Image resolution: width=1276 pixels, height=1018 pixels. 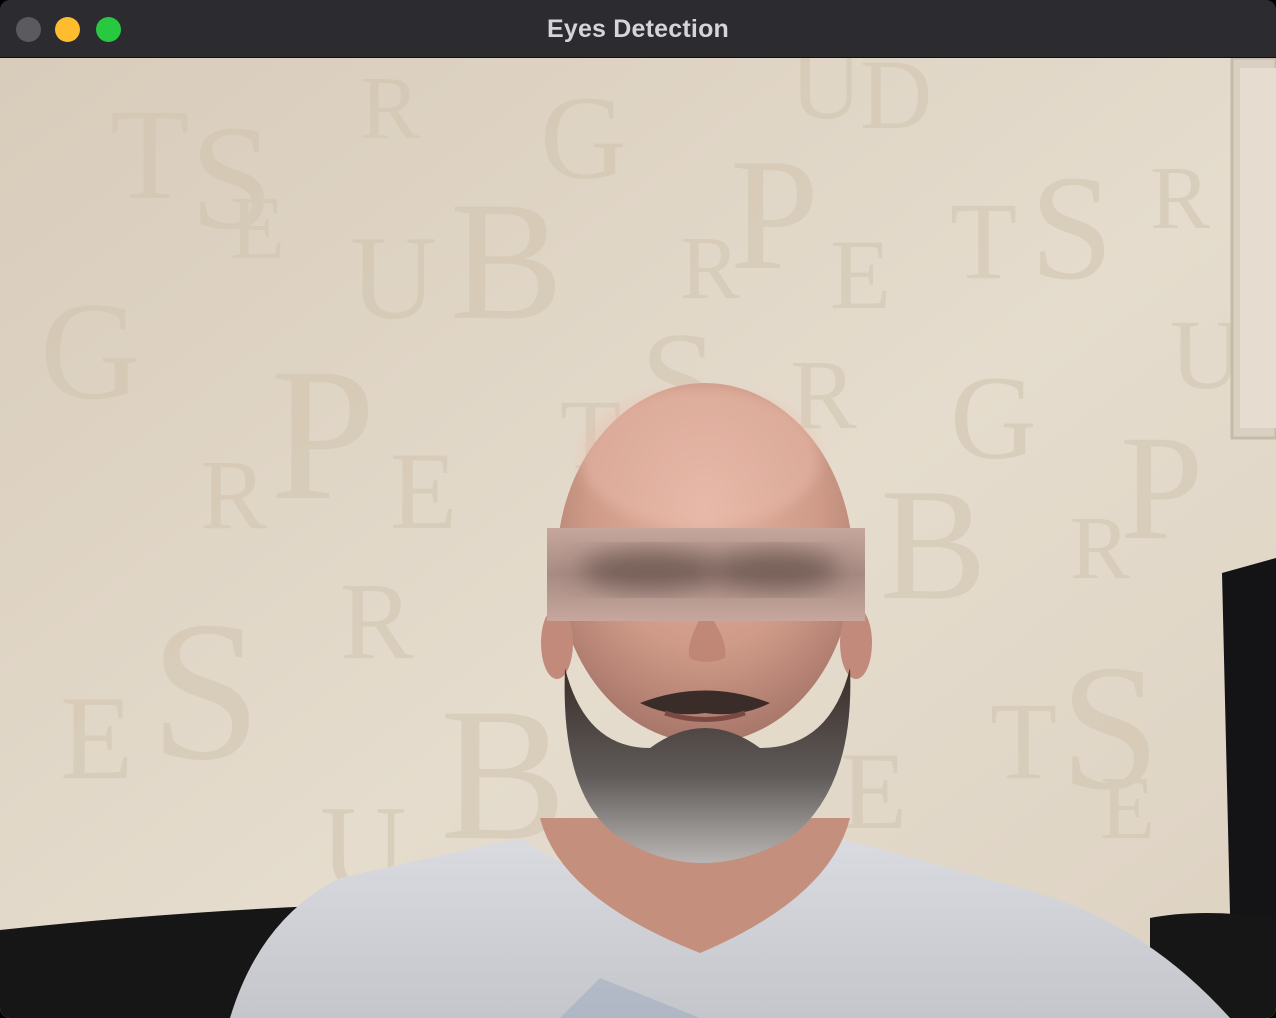 I want to click on svg-text: D, so click(x=896, y=104).